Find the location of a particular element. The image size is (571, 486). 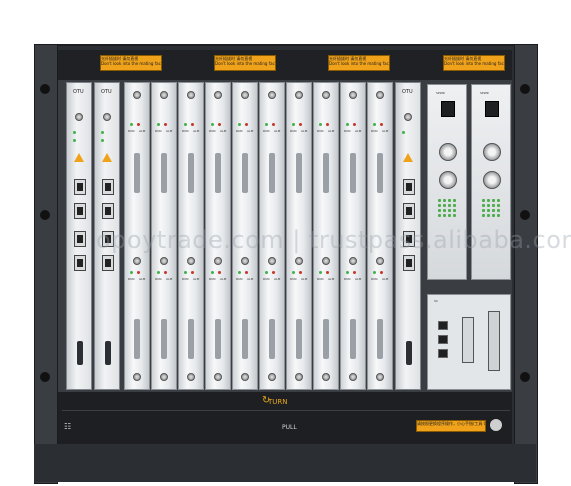

control-board: SC is located at coordinates (469, 342).